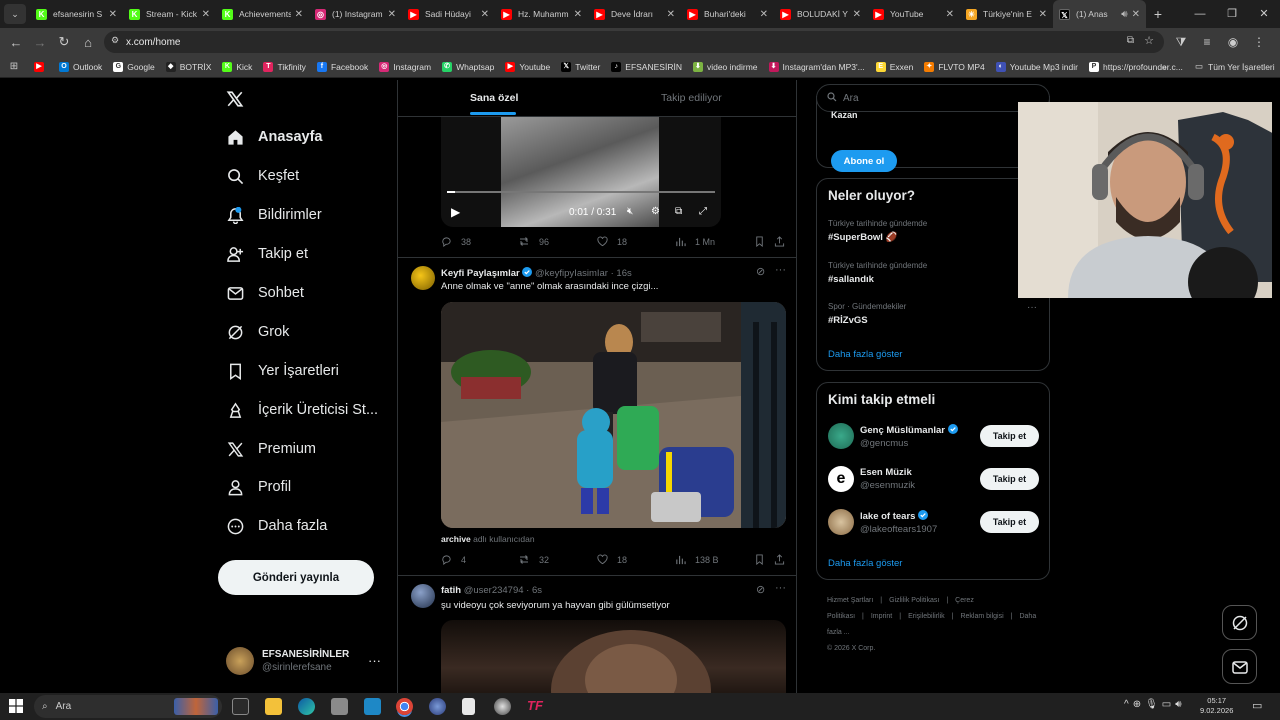 The image size is (1280, 720). What do you see at coordinates (1216, 706) in the screenshot?
I see `taskbar-clock: 05:17 9.02.2026` at bounding box center [1216, 706].